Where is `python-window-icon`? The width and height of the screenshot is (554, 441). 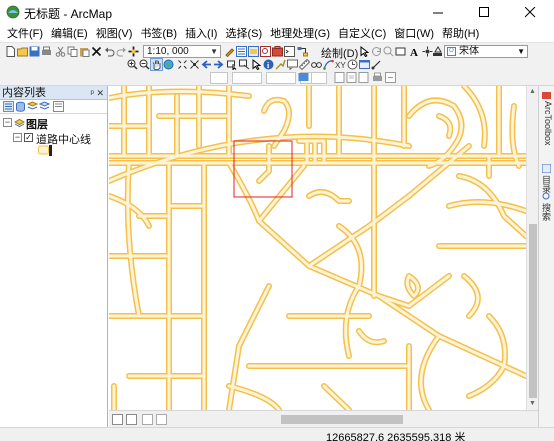 python-window-icon is located at coordinates (289, 51).